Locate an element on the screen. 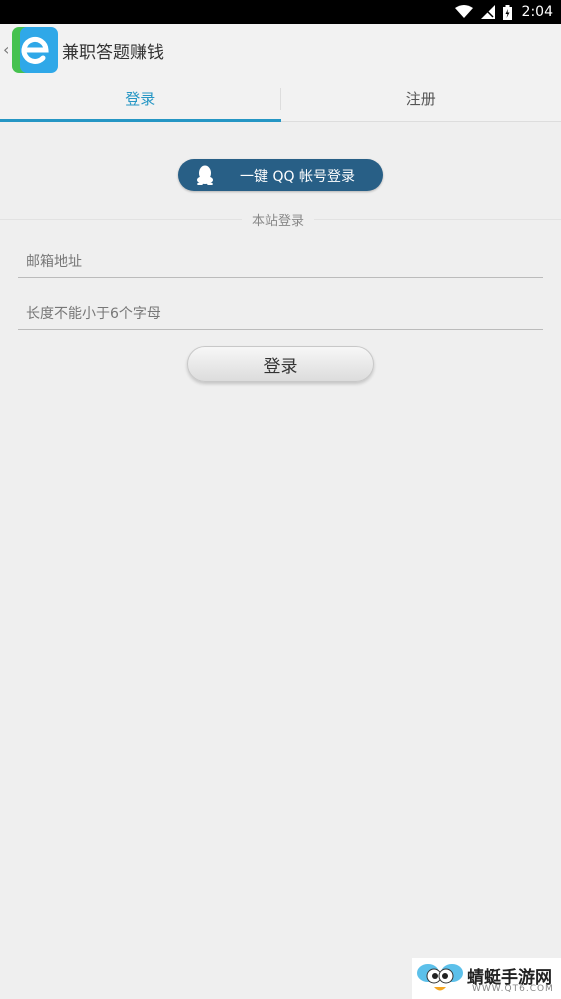  email-field is located at coordinates (280, 262).